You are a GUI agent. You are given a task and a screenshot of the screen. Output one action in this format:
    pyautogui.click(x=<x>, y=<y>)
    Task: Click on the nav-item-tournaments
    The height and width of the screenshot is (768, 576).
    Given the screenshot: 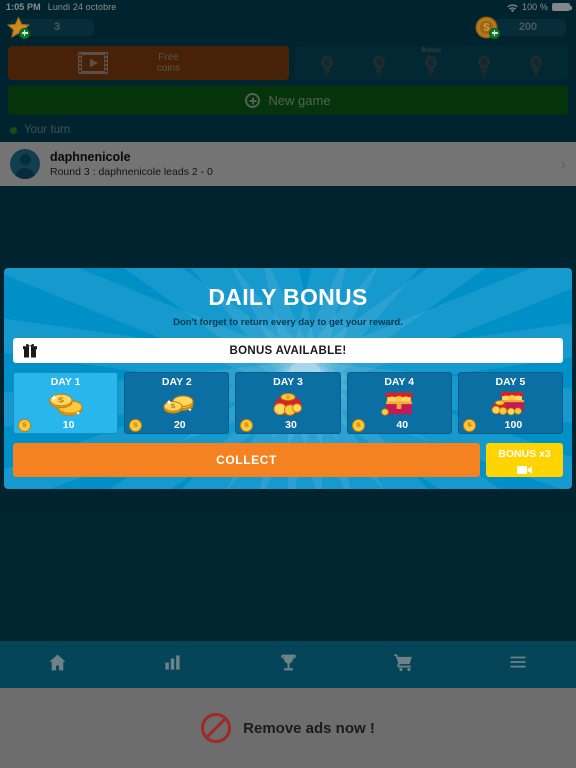 What is the action you would take?
    pyautogui.click(x=287, y=665)
    